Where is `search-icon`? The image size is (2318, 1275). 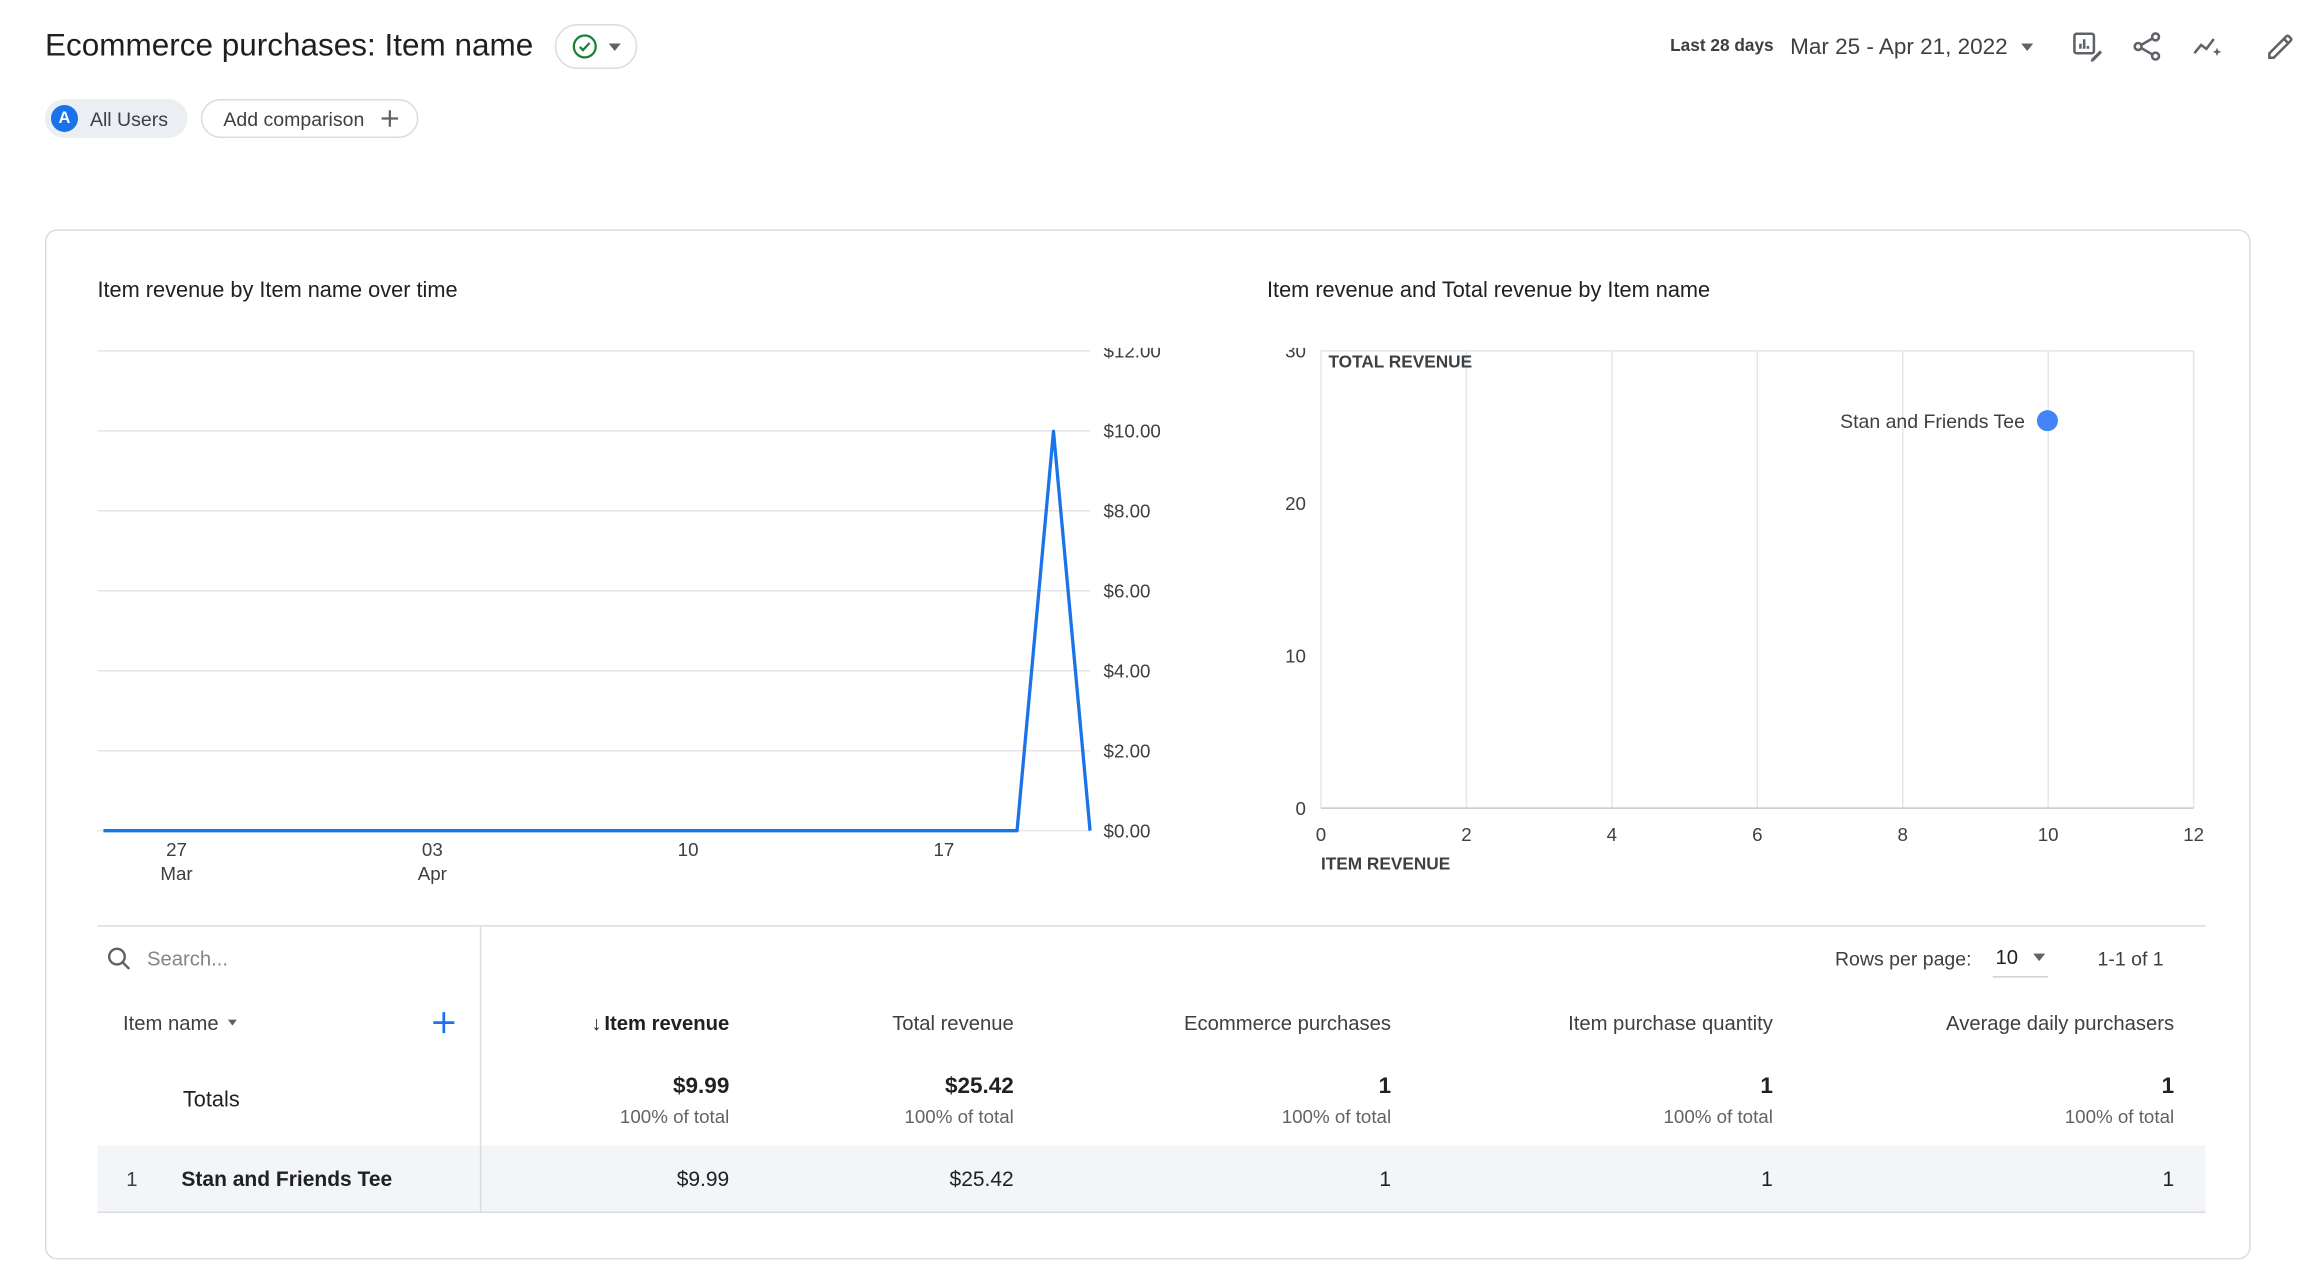
search-icon is located at coordinates (119, 958).